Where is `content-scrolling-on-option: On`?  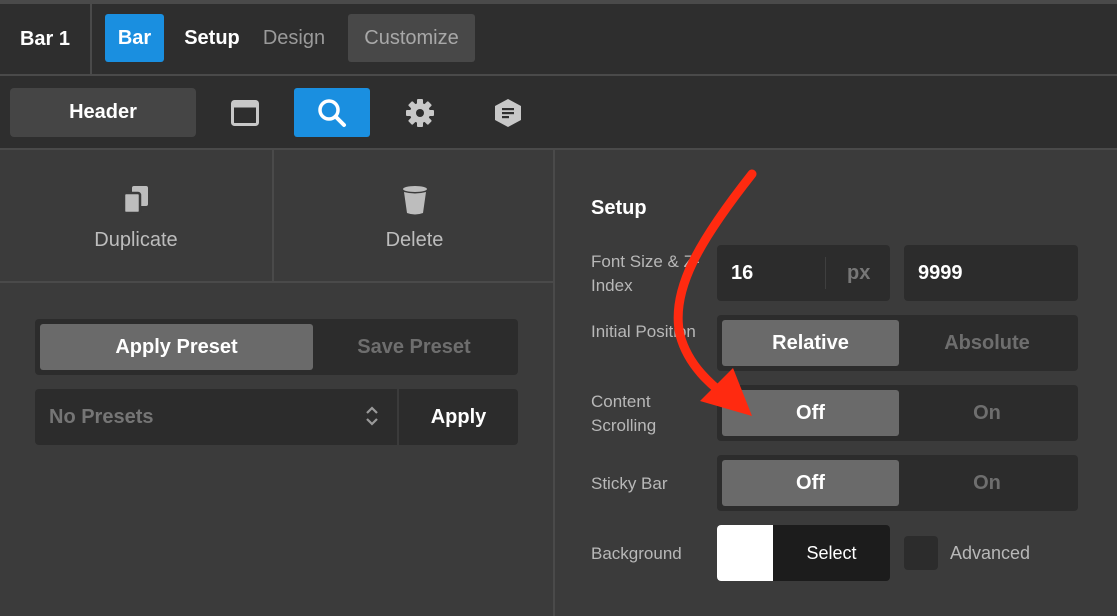
content-scrolling-on-option: On is located at coordinates (987, 413).